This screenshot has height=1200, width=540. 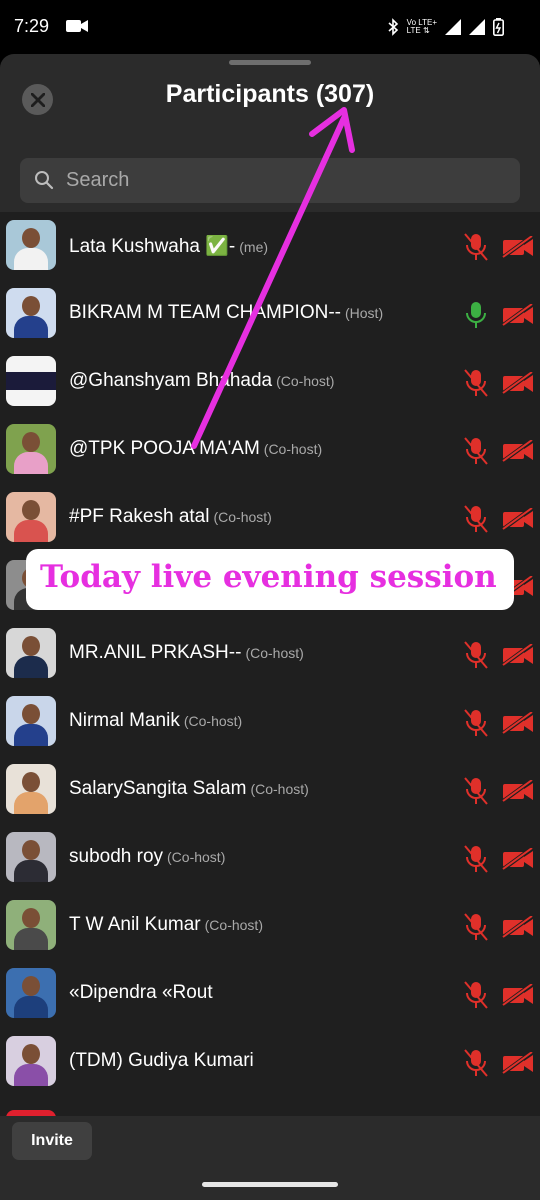 I want to click on participant-name: BIKRAM M TEAM CHAMPION-- (Host), so click(x=226, y=313).